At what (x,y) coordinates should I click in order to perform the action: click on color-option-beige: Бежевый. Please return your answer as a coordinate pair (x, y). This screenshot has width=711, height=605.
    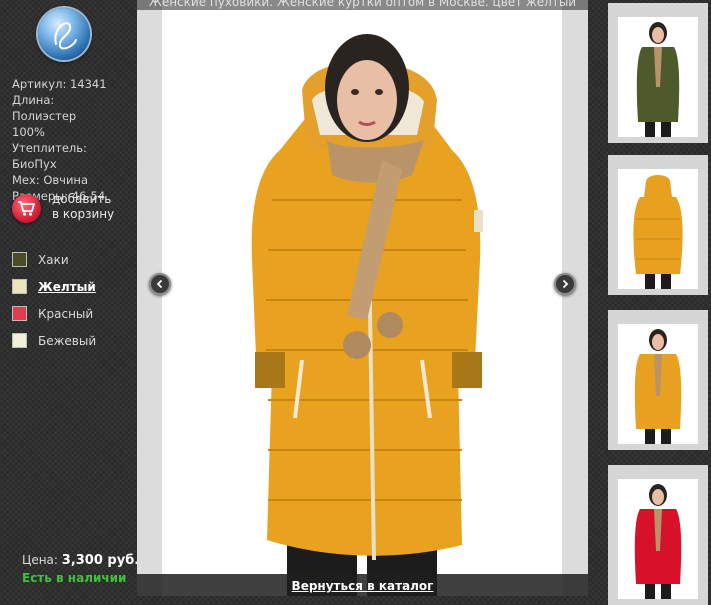
    Looking at the image, I should click on (54, 340).